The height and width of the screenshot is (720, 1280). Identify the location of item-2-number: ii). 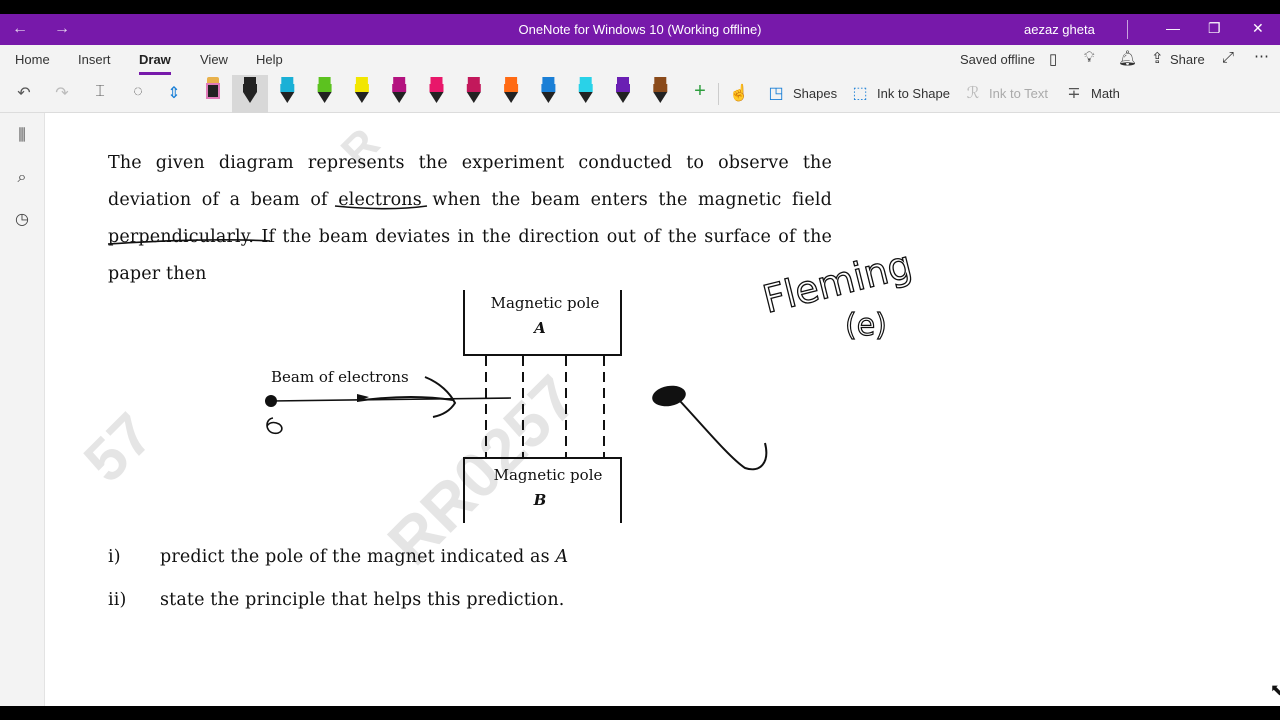
(117, 600).